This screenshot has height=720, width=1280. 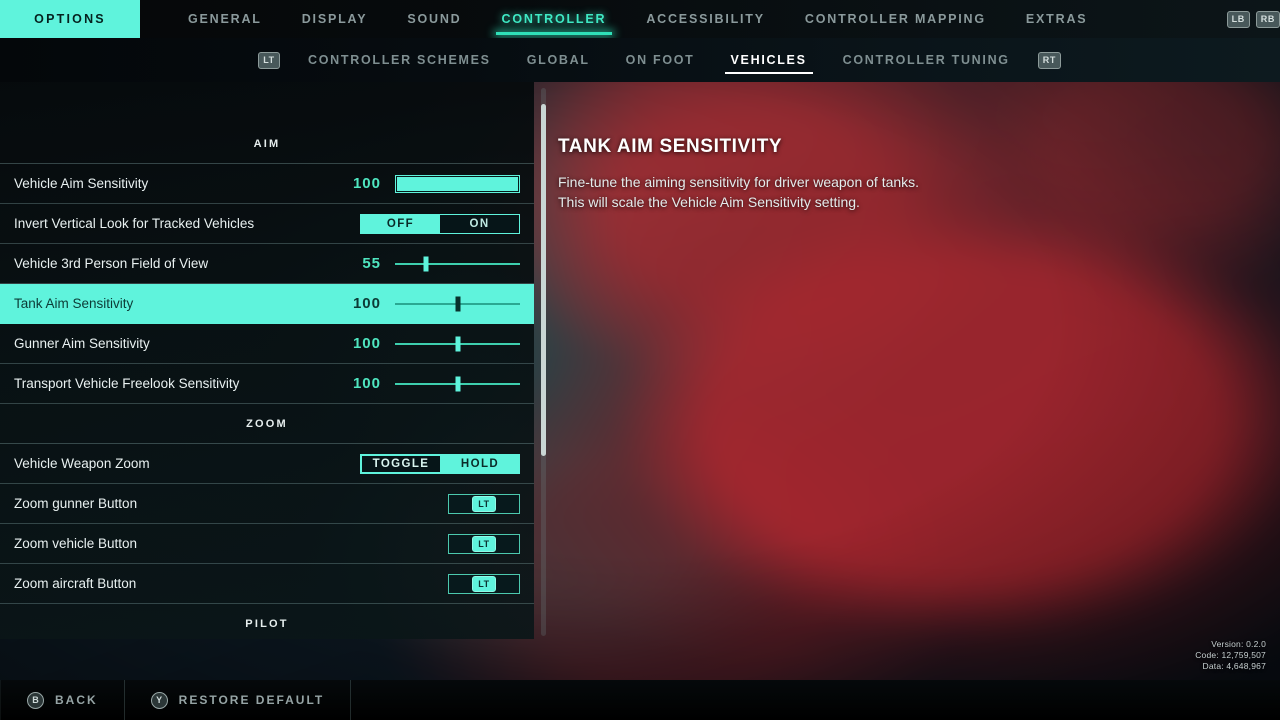 What do you see at coordinates (81, 183) in the screenshot?
I see `setting-label: Vehicle Aim Sensitivity` at bounding box center [81, 183].